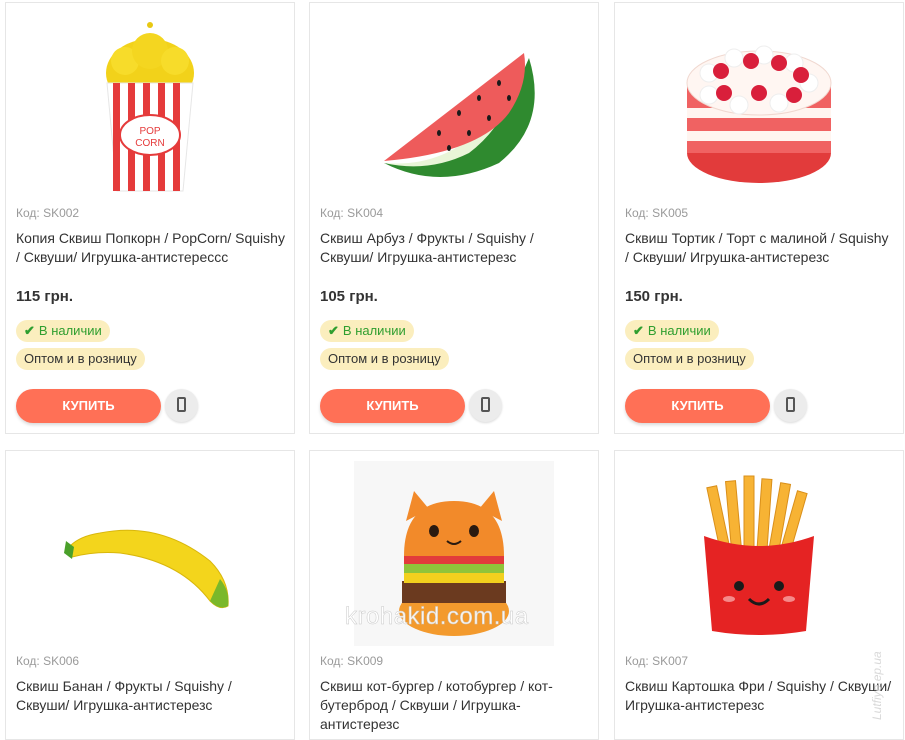 The image size is (905, 740). Describe the element at coordinates (437, 617) in the screenshot. I see `site-watermark: krohakid.com.ua` at that location.